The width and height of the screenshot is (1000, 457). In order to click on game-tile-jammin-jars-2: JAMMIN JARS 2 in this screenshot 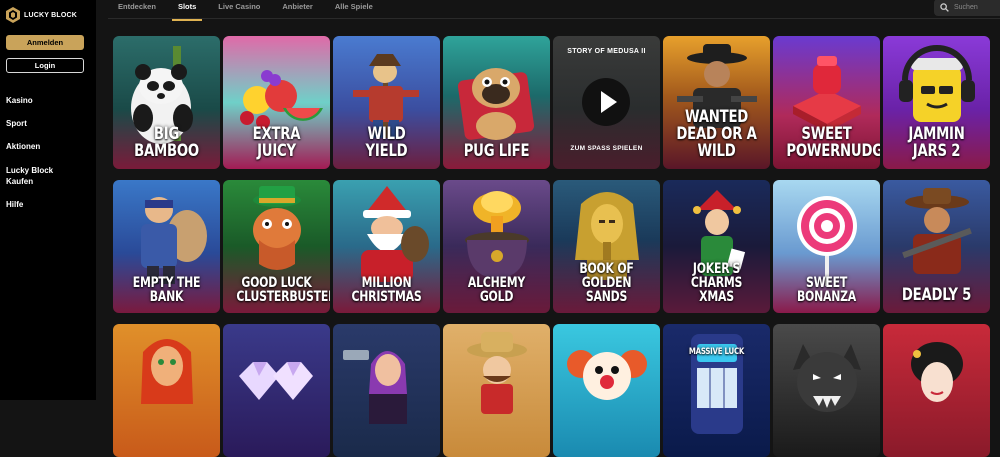, I will do `click(936, 102)`.